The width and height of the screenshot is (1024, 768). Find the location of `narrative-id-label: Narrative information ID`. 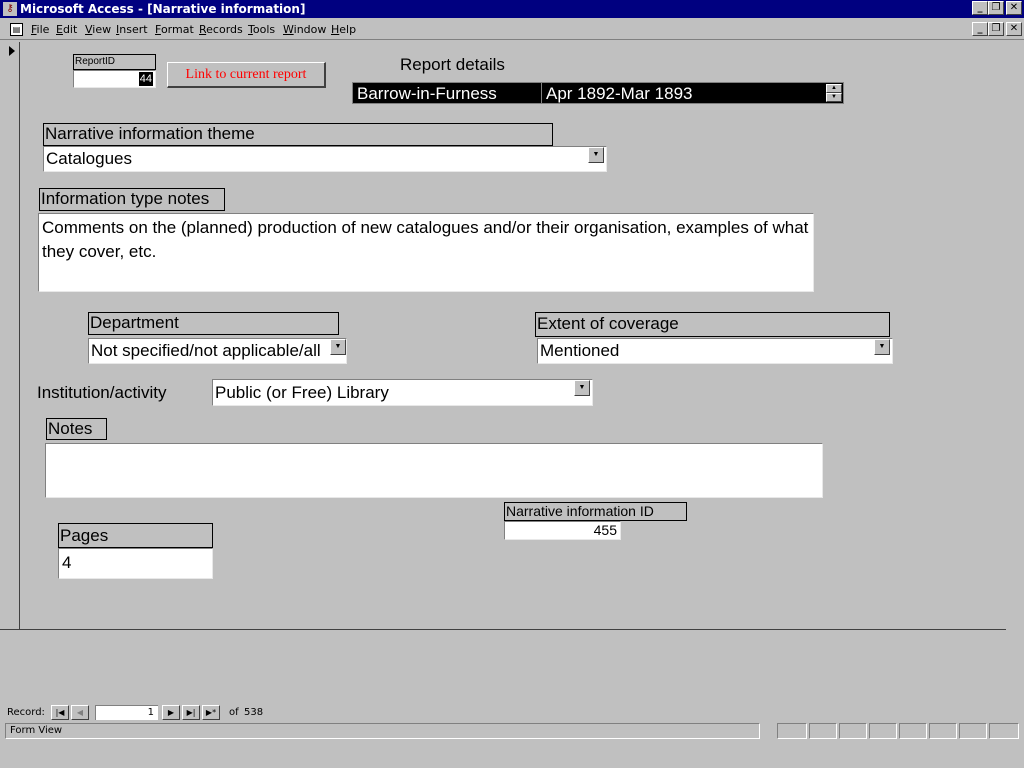

narrative-id-label: Narrative information ID is located at coordinates (595, 511).